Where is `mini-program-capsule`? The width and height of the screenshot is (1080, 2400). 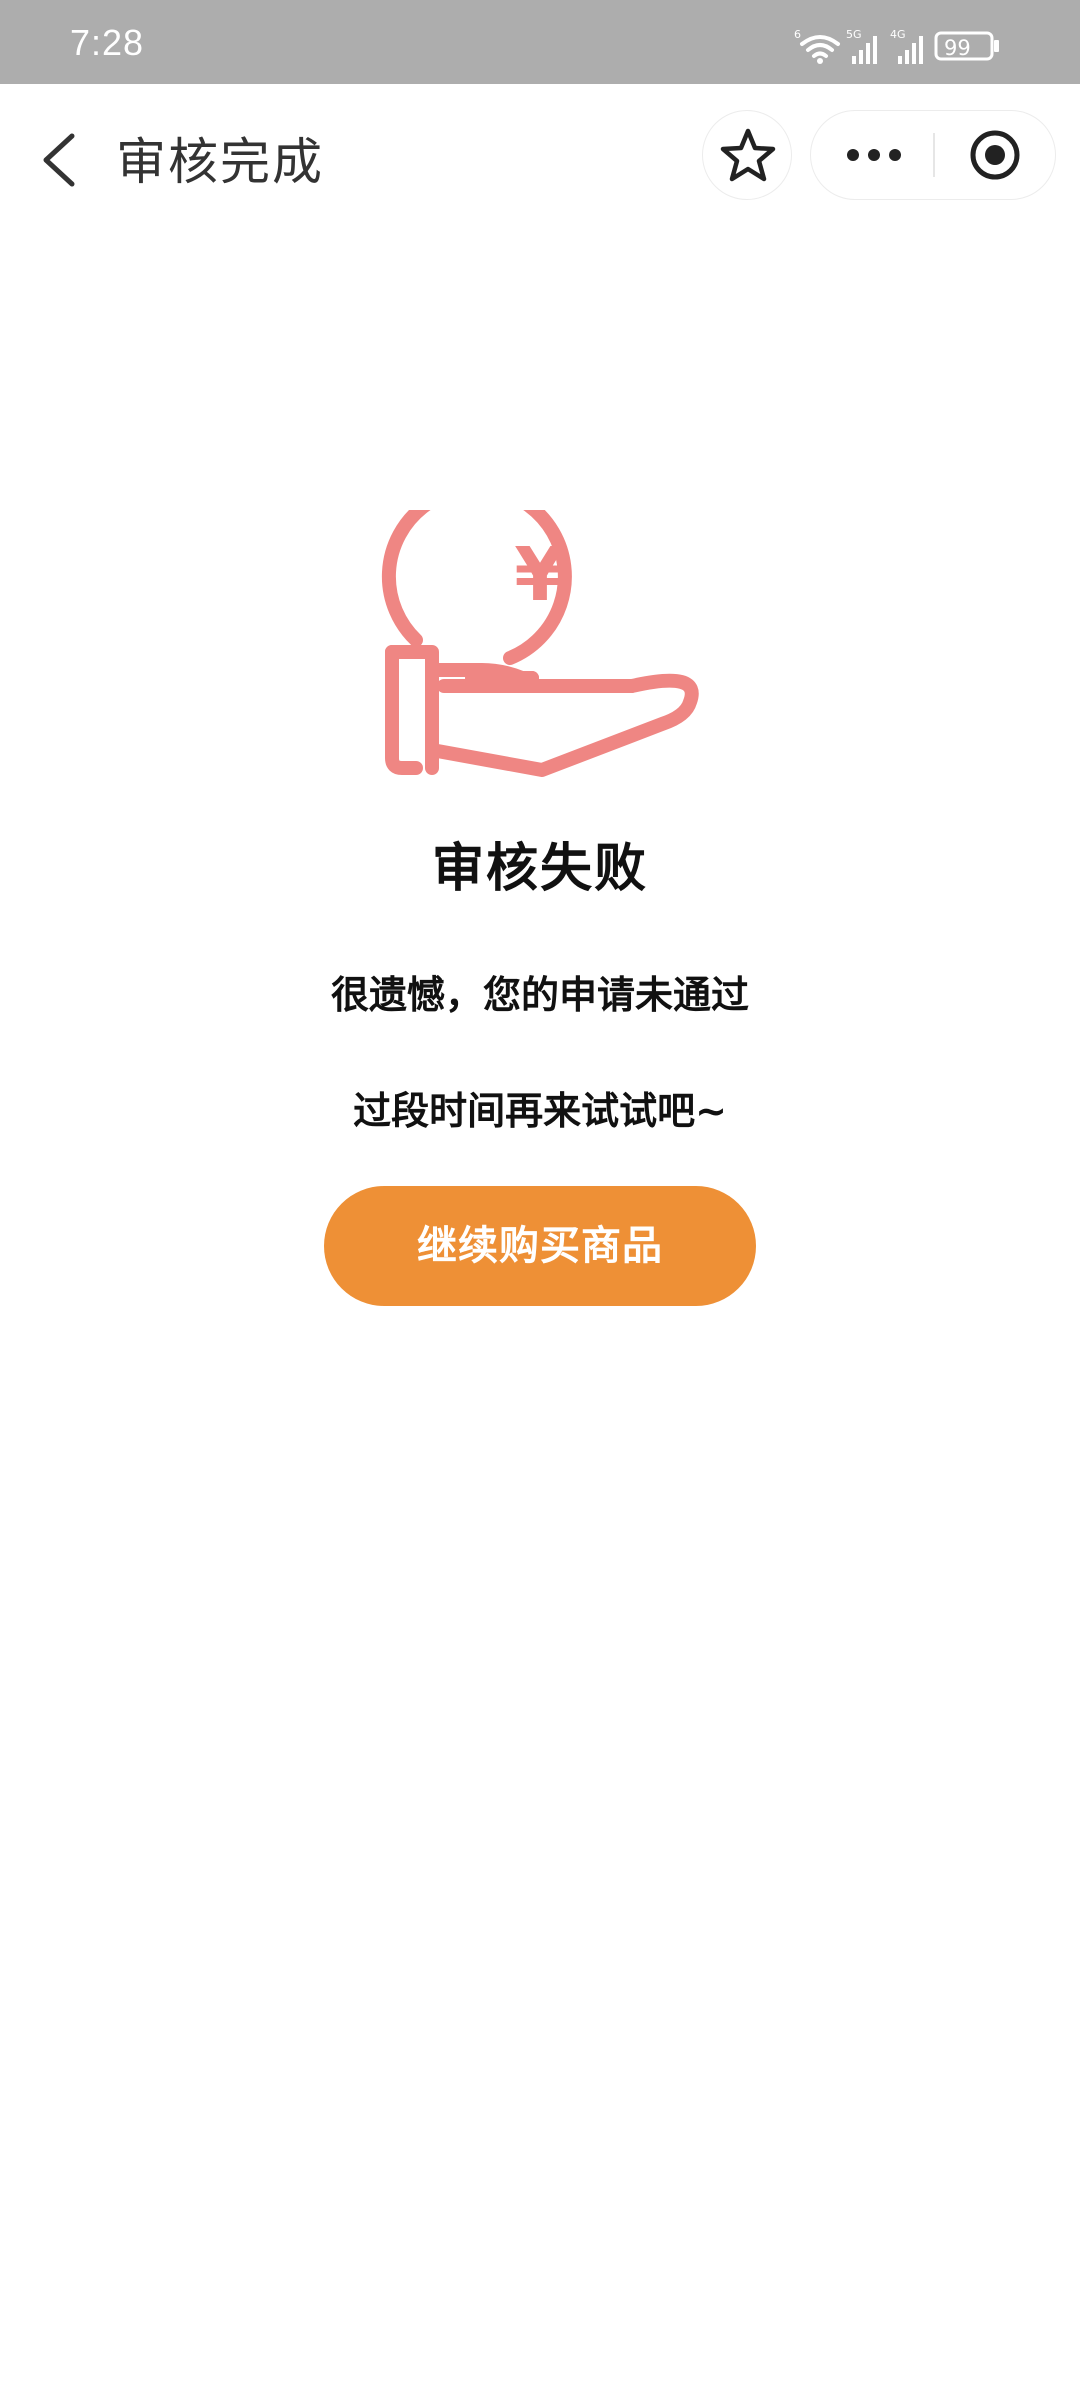
mini-program-capsule is located at coordinates (933, 155).